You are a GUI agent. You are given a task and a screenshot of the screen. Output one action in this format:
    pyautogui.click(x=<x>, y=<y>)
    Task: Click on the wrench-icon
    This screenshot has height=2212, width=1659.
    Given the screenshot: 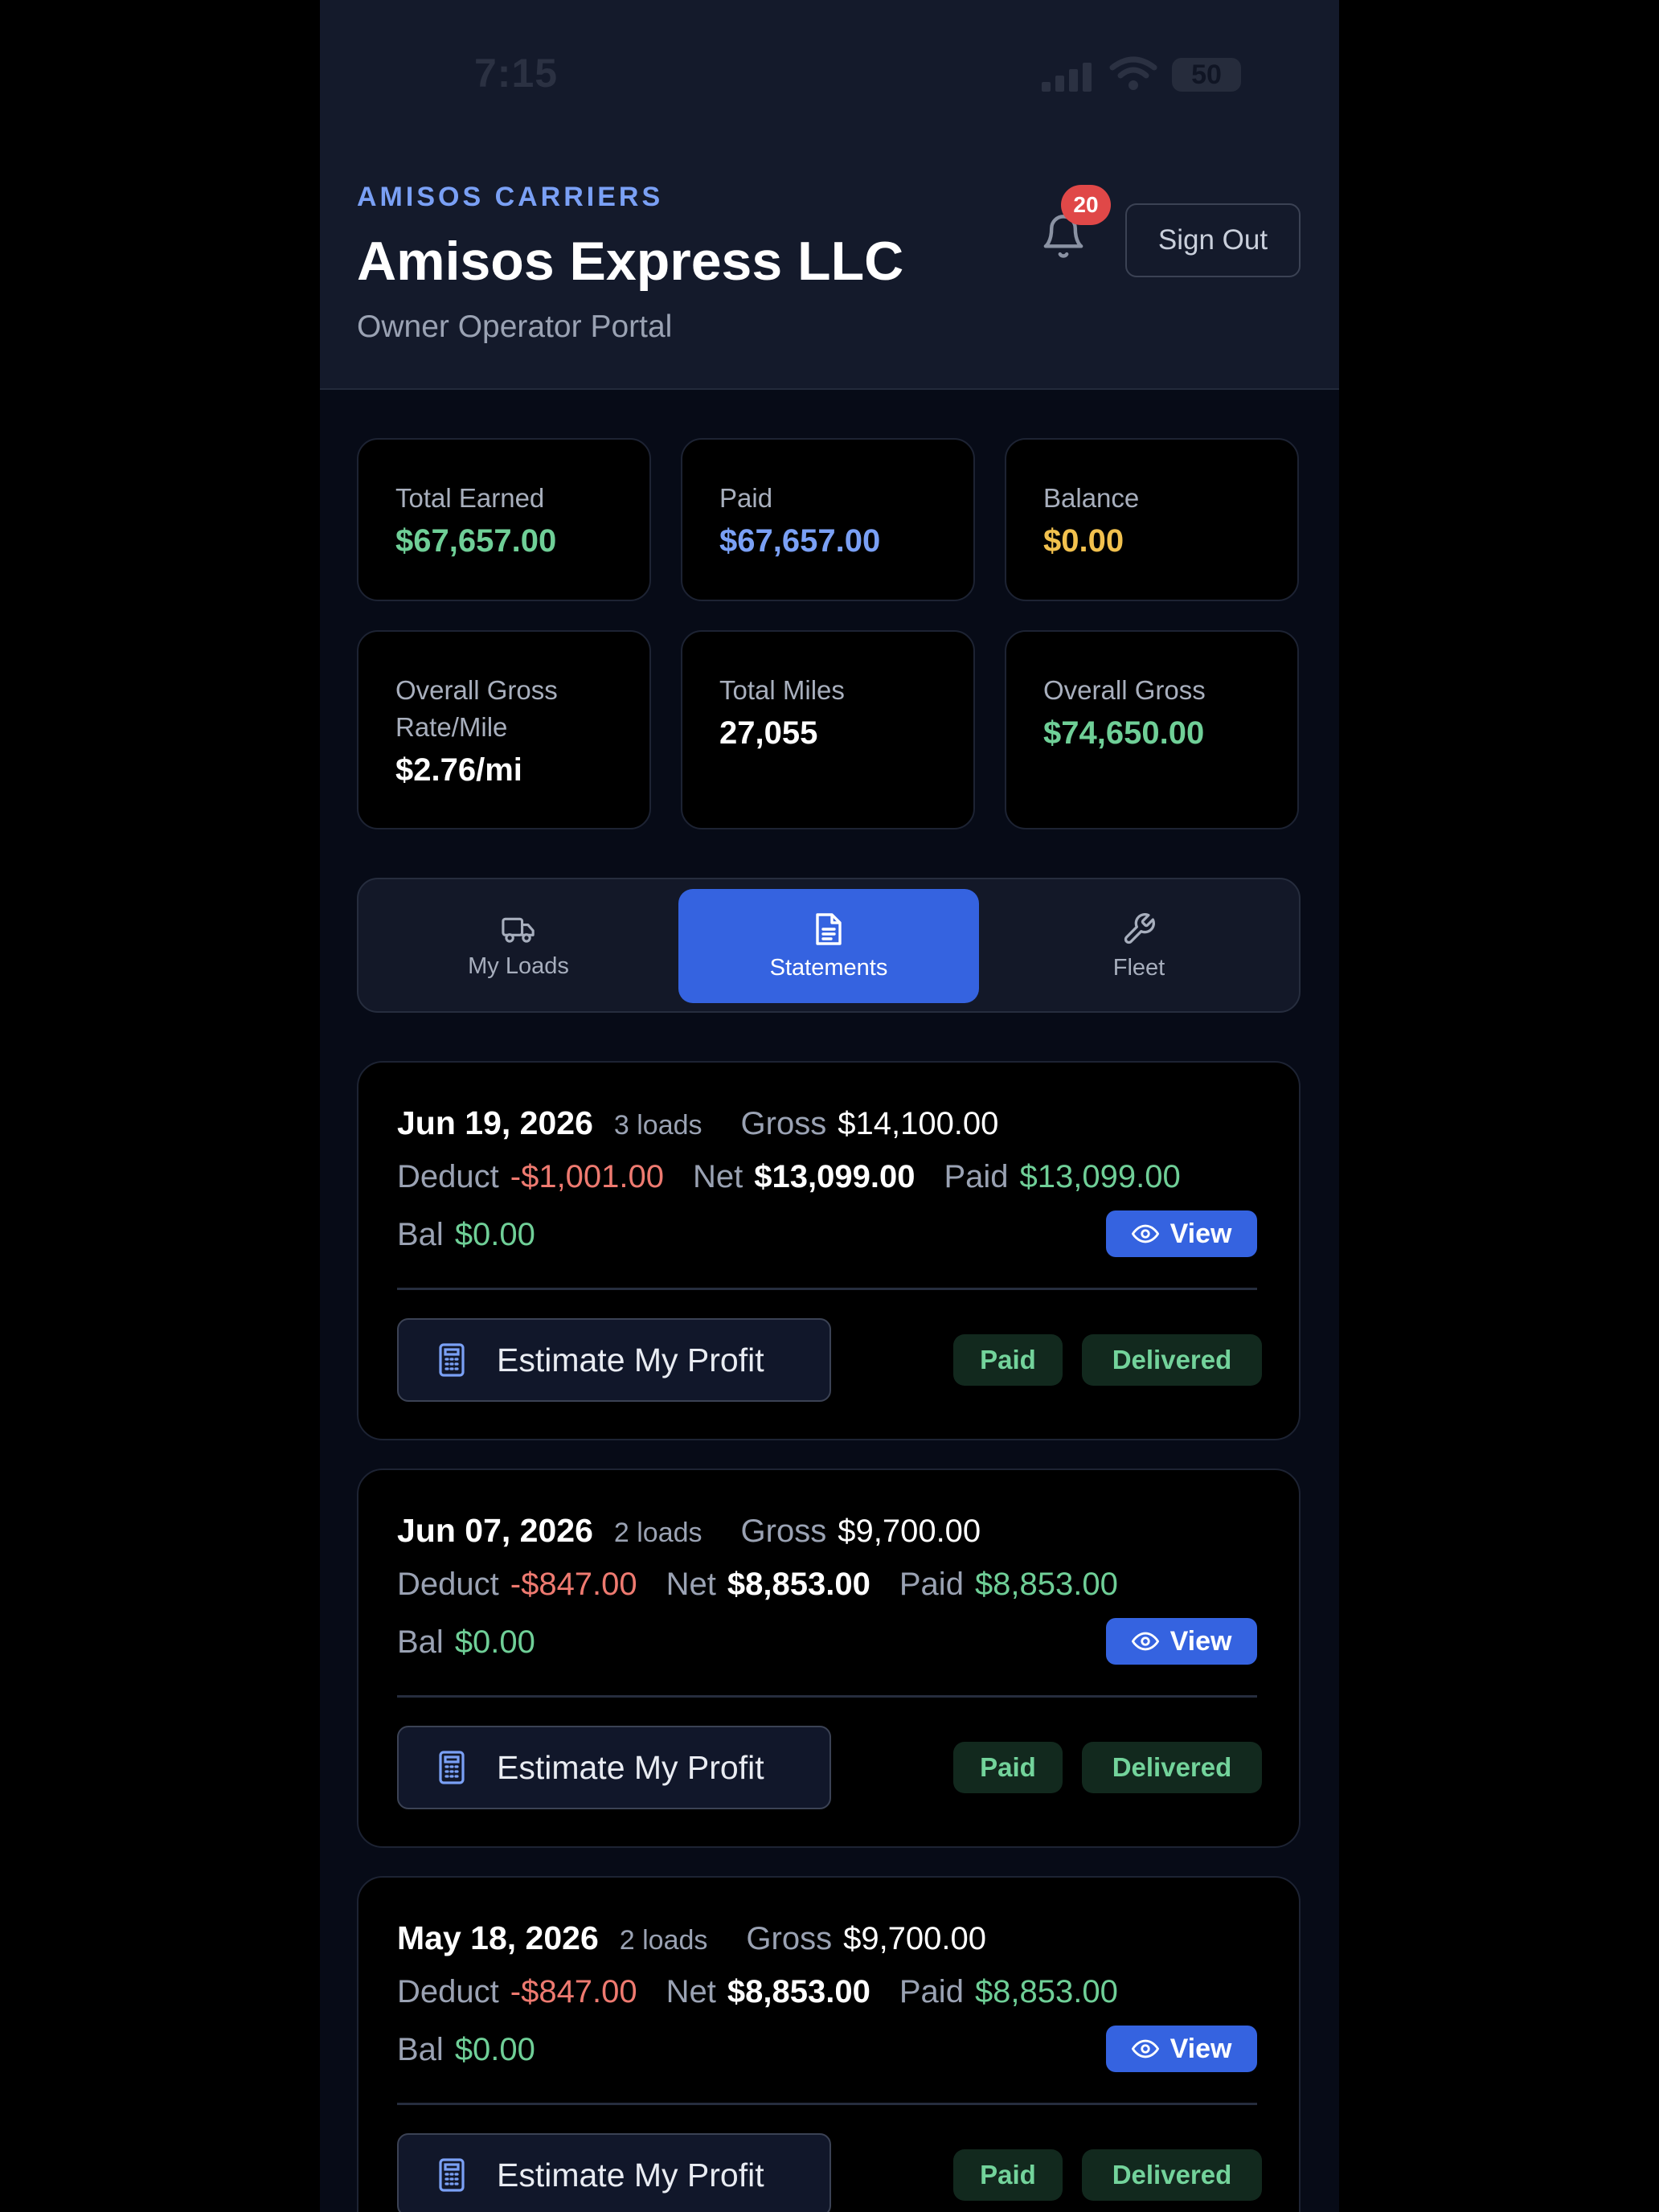 What is the action you would take?
    pyautogui.click(x=1139, y=928)
    